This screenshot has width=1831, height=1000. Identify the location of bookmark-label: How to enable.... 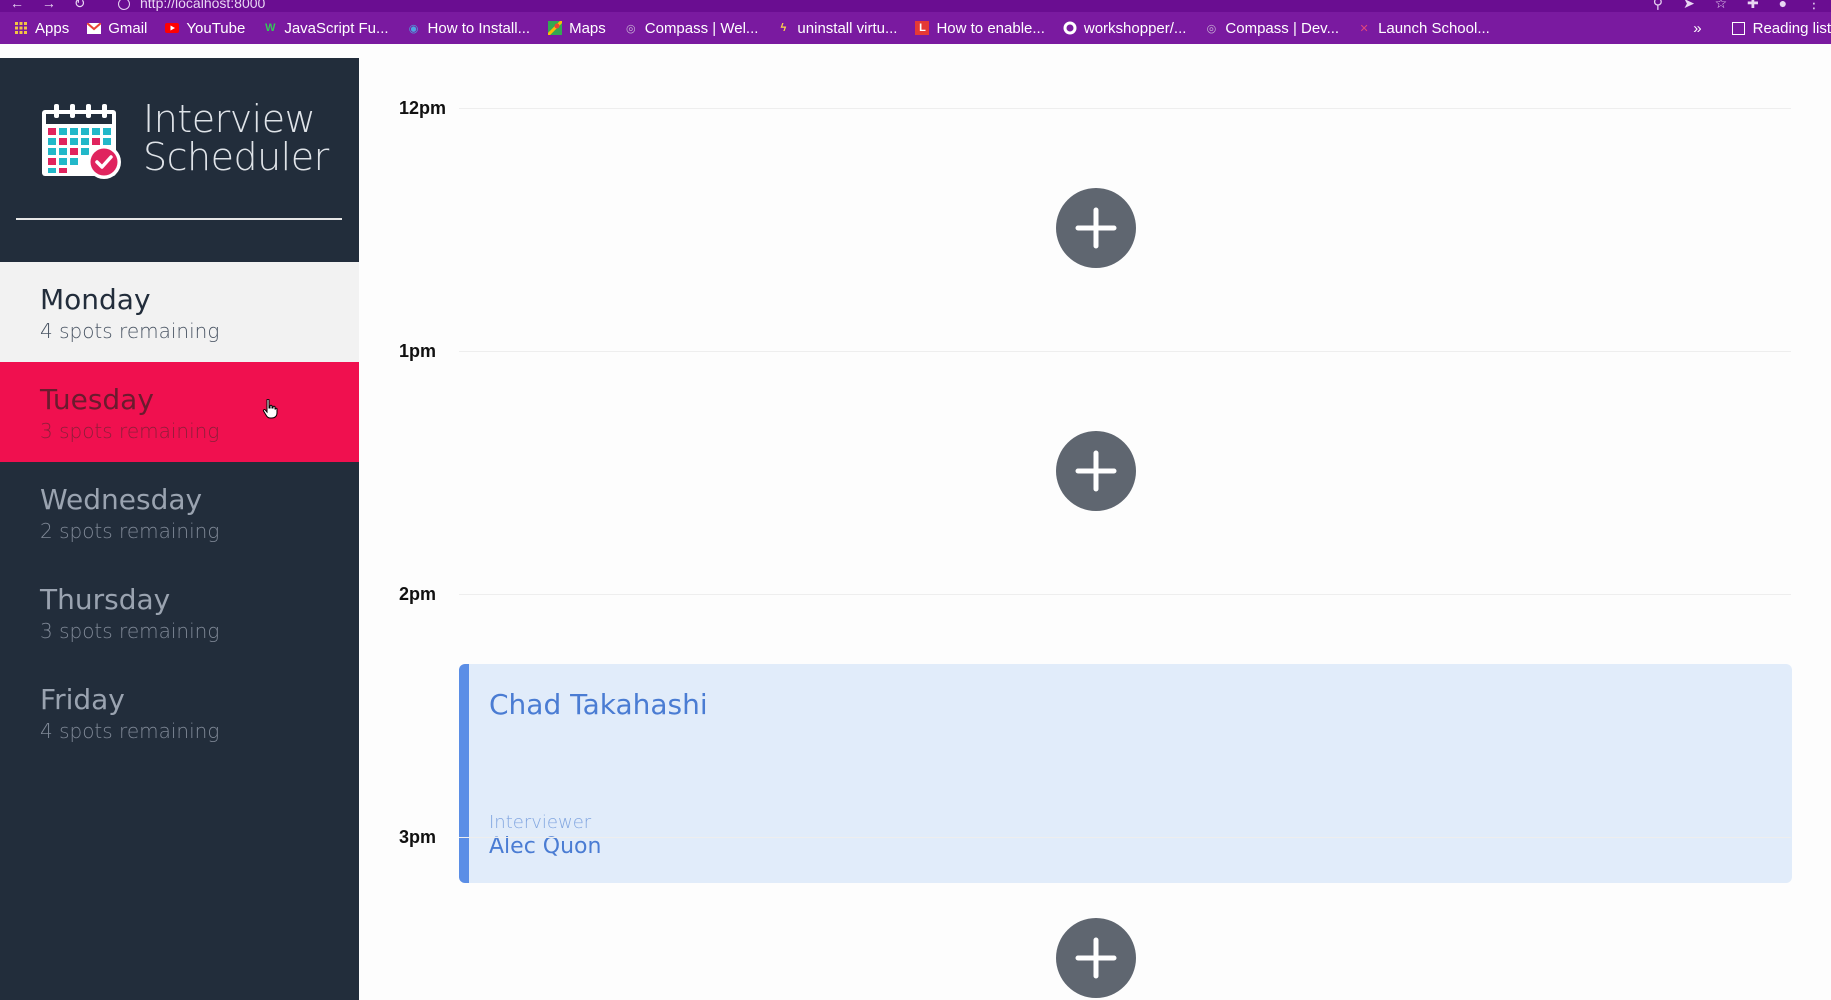
(990, 28).